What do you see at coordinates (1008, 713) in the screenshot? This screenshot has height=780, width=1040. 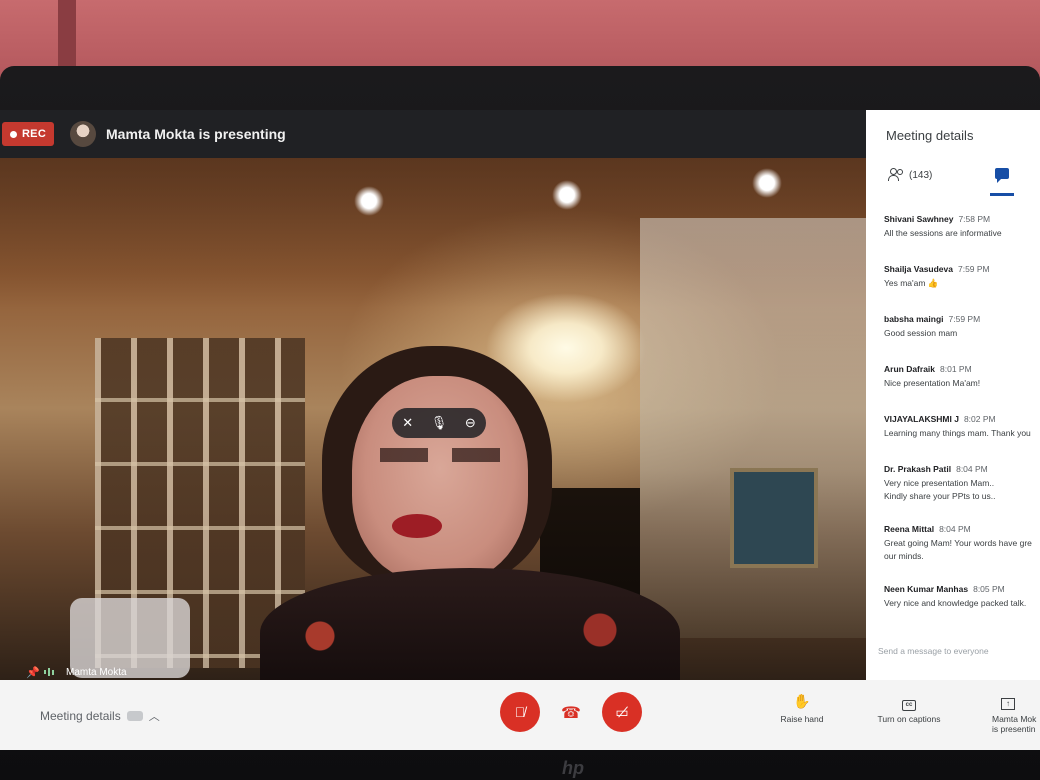 I see `present-now-button: ↑ Mamta Mok is presentin` at bounding box center [1008, 713].